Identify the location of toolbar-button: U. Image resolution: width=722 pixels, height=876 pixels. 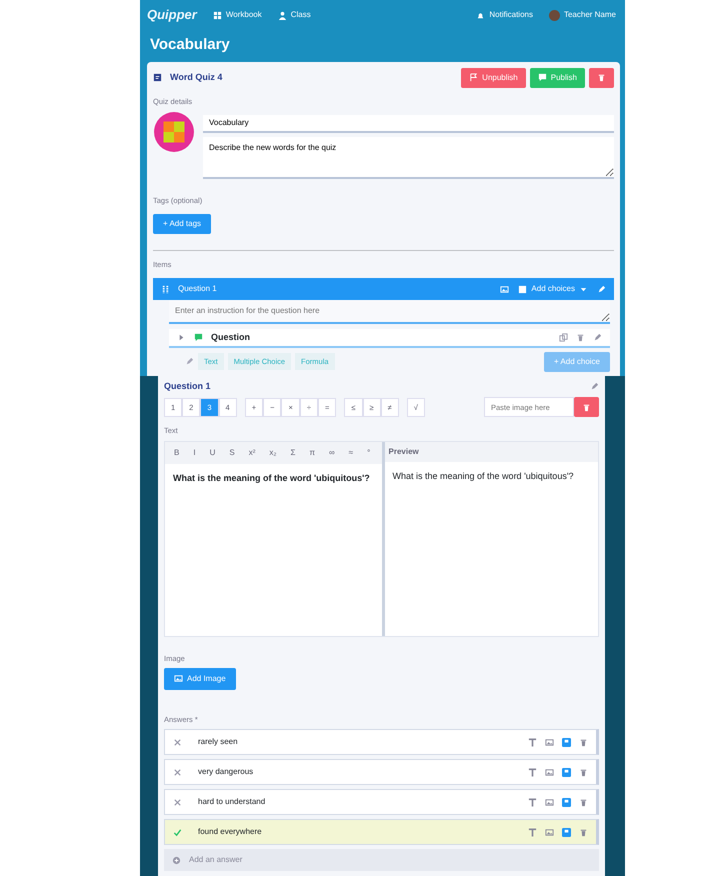
(212, 453).